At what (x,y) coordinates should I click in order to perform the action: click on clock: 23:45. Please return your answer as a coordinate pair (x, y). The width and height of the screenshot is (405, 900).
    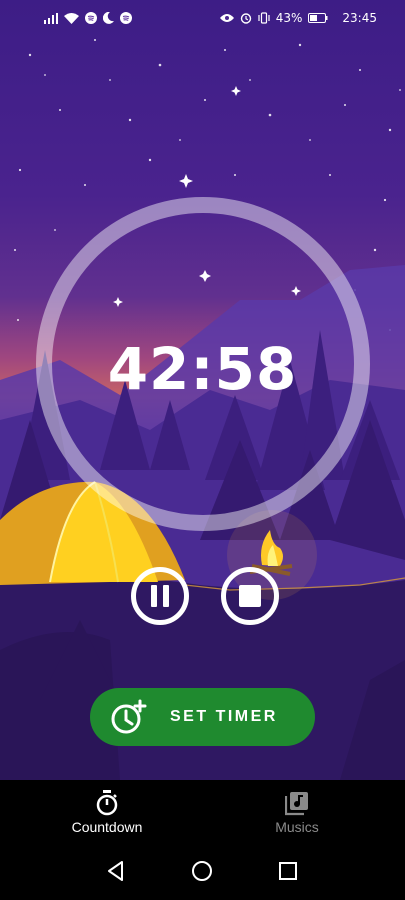
    Looking at the image, I should click on (359, 18).